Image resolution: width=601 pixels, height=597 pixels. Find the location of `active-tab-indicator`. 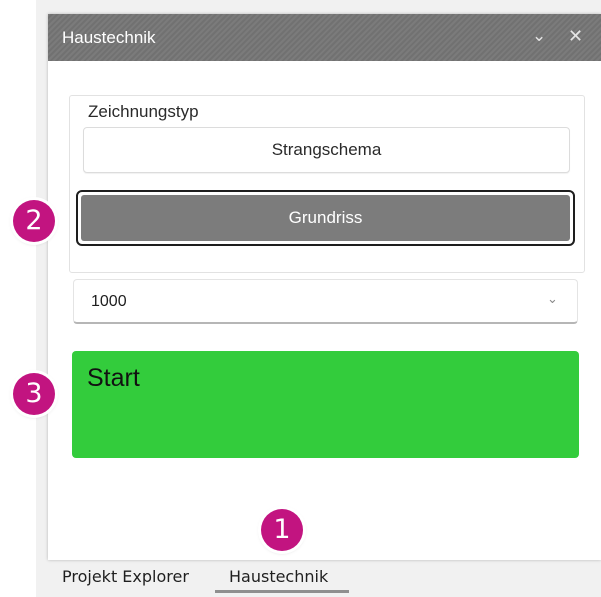

active-tab-indicator is located at coordinates (282, 591).